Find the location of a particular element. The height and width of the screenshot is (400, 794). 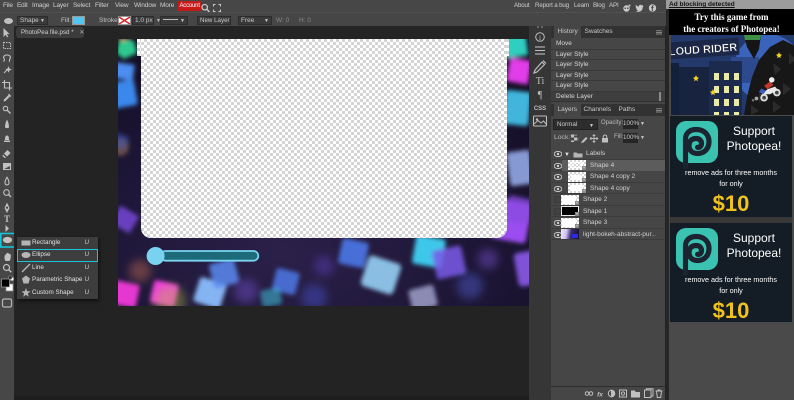

svg-text: fx is located at coordinates (600, 395).